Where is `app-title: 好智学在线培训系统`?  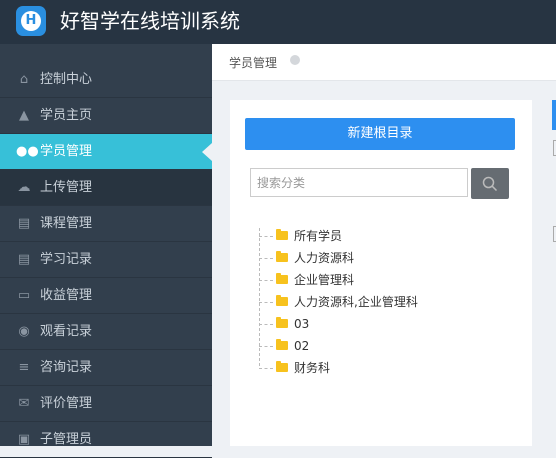 app-title: 好智学在线培训系统 is located at coordinates (150, 21).